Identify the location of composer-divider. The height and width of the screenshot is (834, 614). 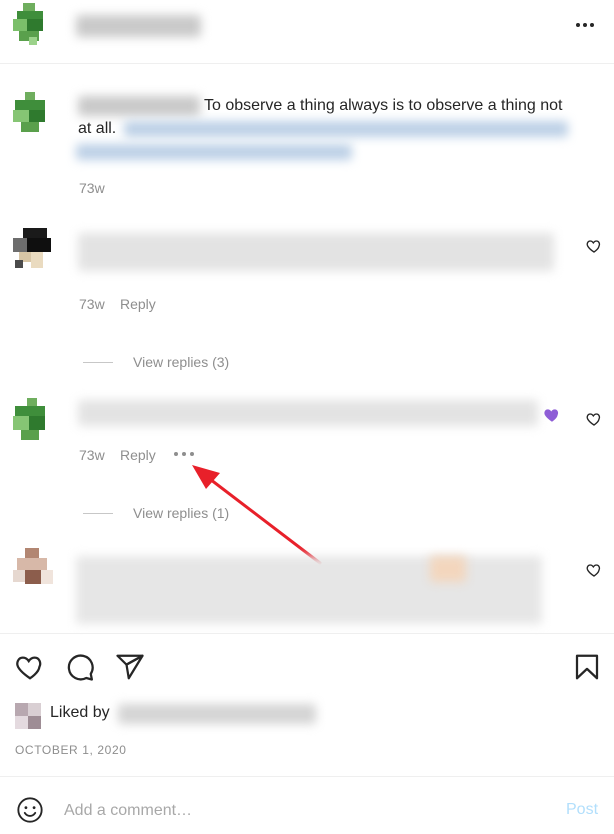
(307, 776).